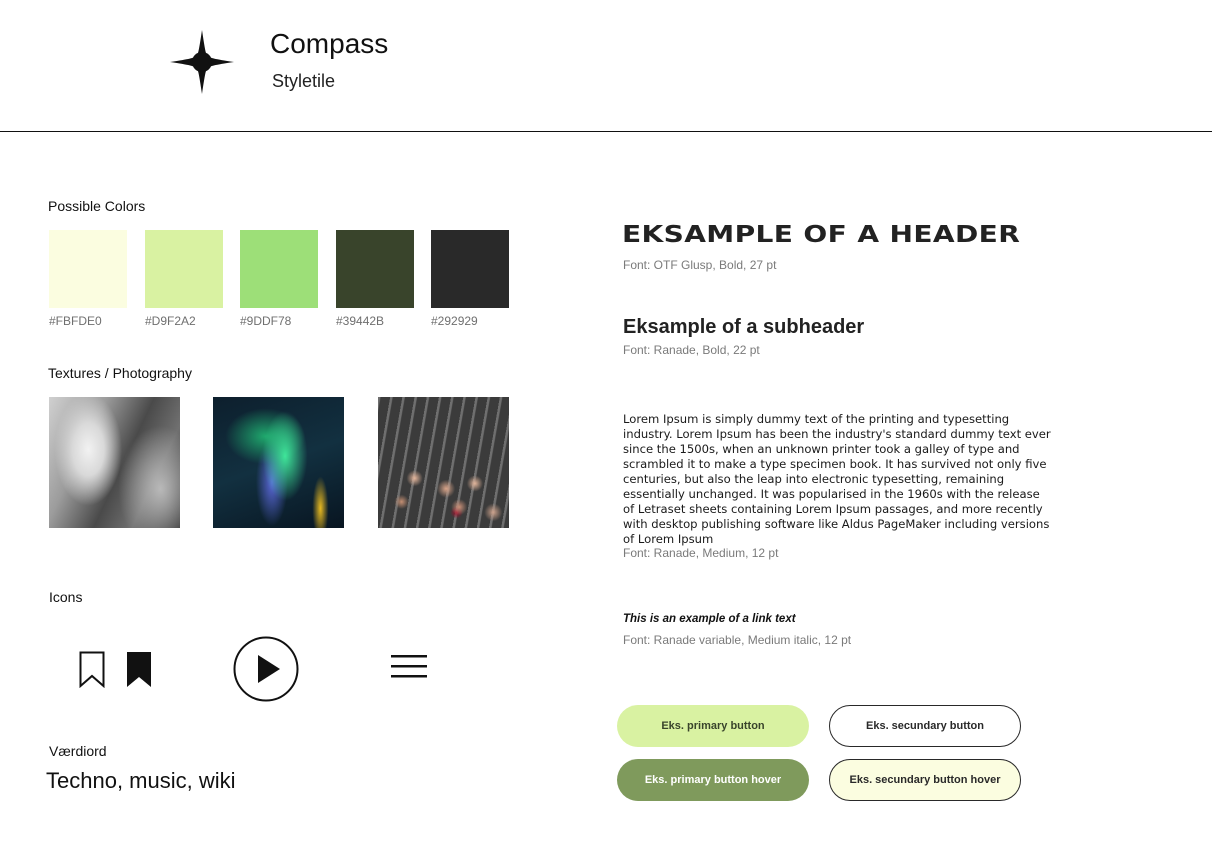  I want to click on subheader-sample: Eksample of a subheader, so click(744, 327).